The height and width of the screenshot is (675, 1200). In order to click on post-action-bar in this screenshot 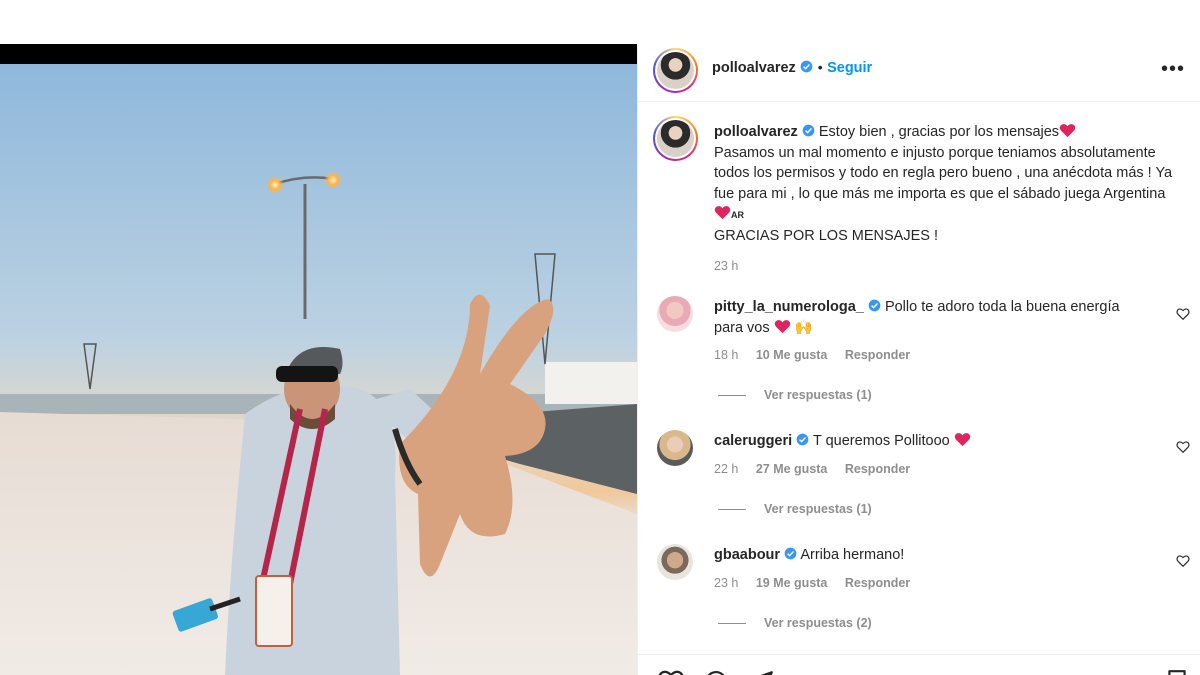, I will do `click(919, 664)`.